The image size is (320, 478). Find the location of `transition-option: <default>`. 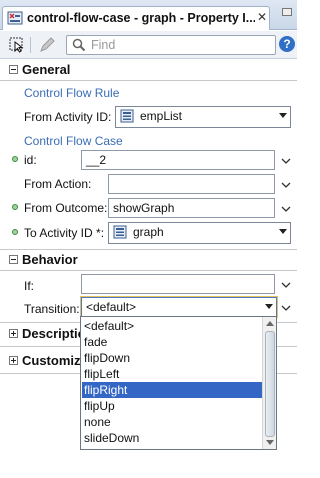

transition-option: <default> is located at coordinates (172, 326).